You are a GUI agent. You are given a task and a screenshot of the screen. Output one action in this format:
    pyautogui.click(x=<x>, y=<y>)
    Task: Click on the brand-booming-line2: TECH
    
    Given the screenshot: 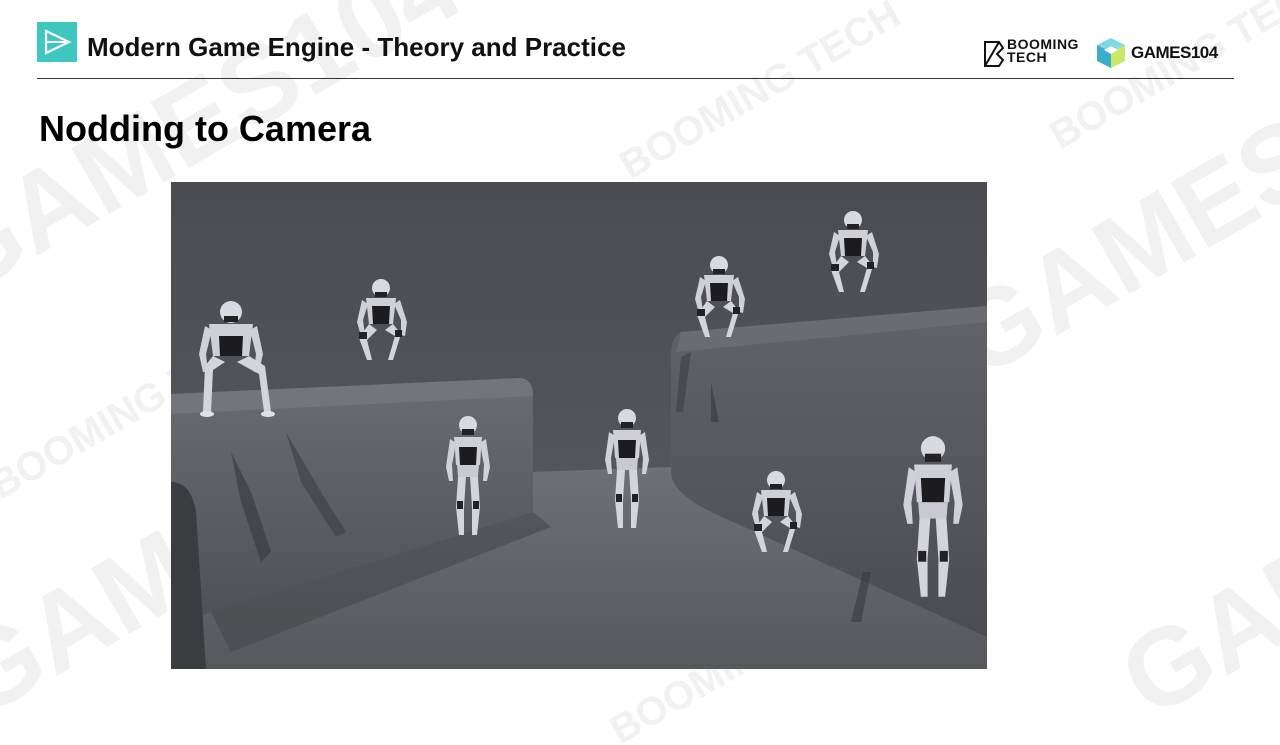 What is the action you would take?
    pyautogui.click(x=1027, y=57)
    